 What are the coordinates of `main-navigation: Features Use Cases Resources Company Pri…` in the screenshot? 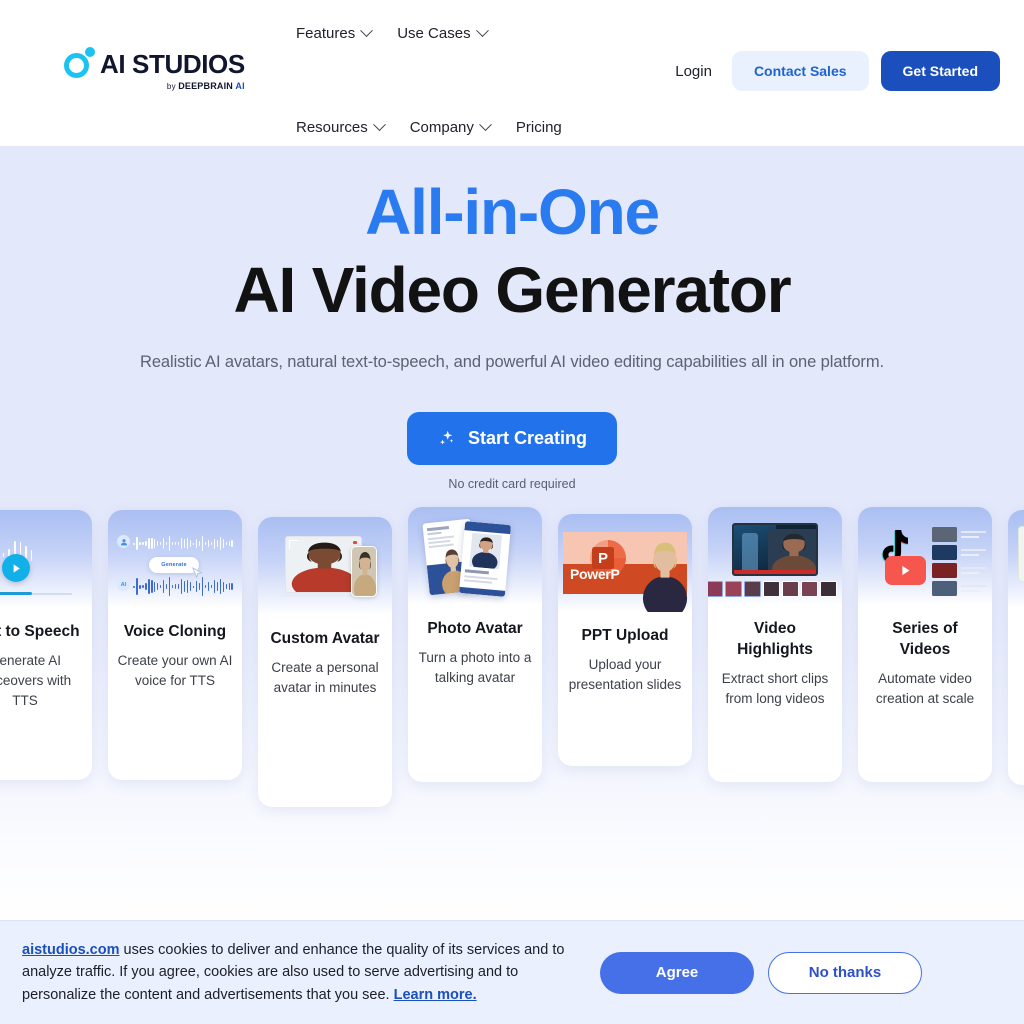 It's located at (506, 80).